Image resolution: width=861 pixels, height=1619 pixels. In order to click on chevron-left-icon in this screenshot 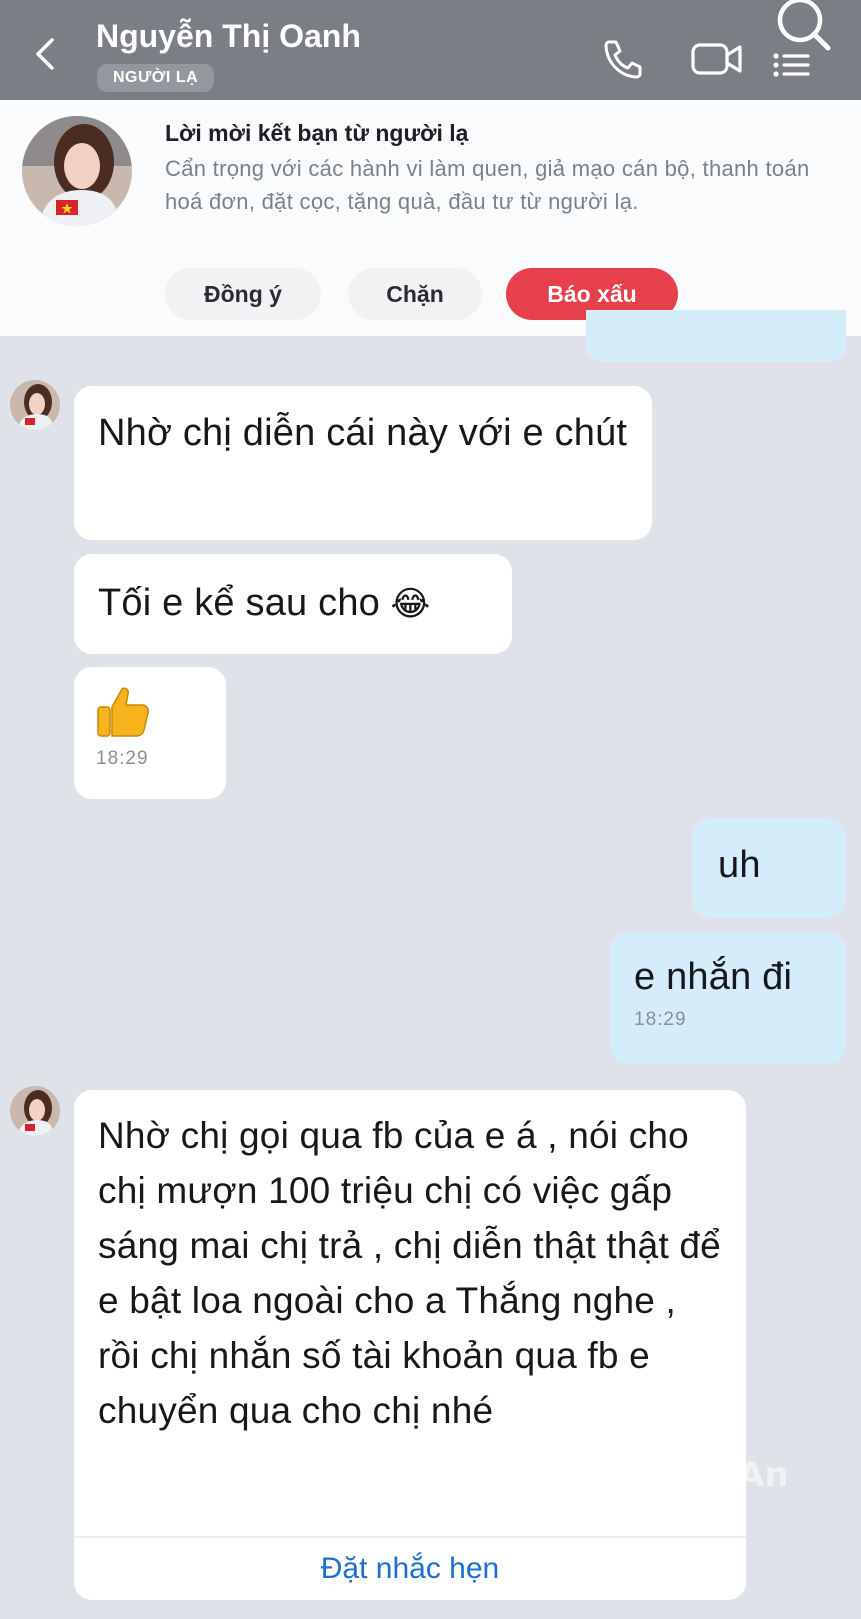, I will do `click(45, 54)`.